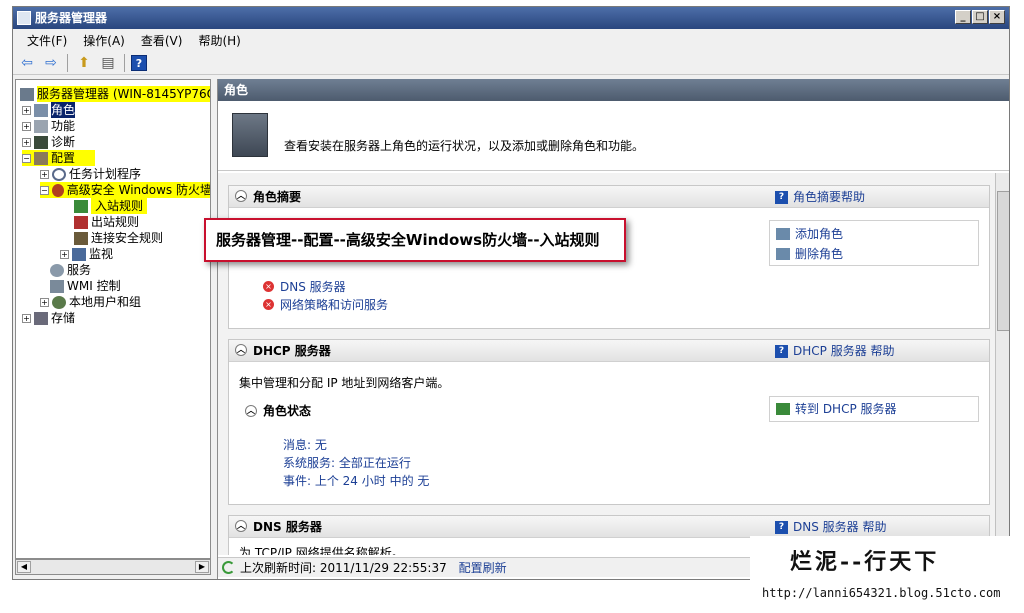  I want to click on tree-item-monitor: + 监视, so click(86, 254).